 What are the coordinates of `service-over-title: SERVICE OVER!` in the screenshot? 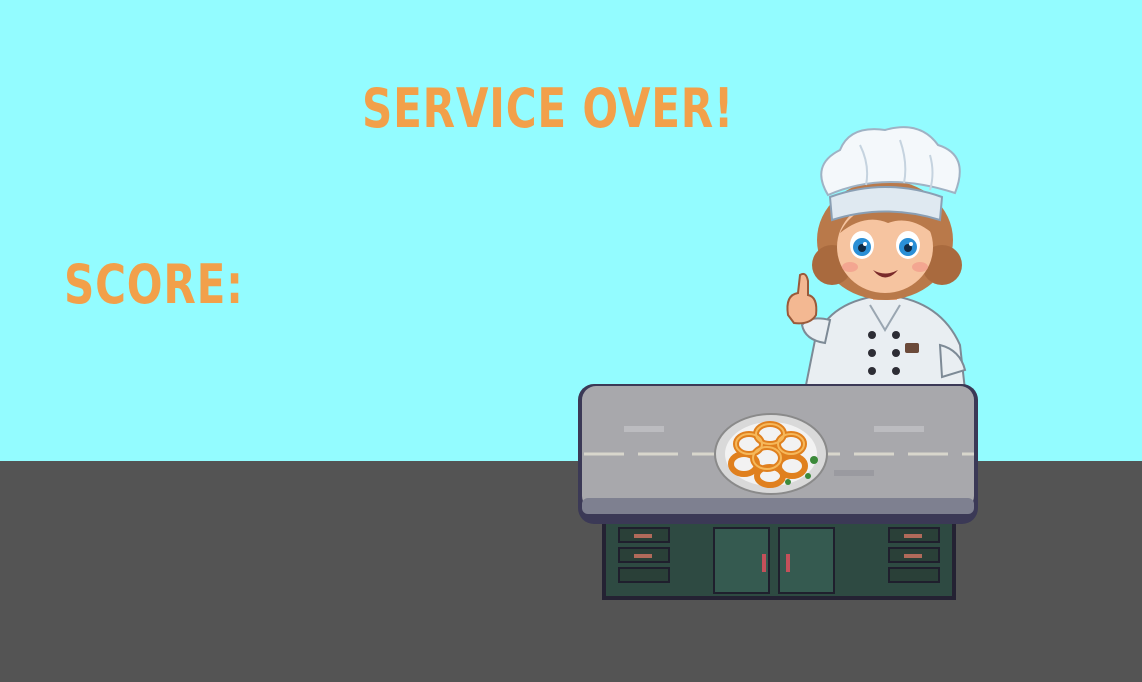 It's located at (548, 108).